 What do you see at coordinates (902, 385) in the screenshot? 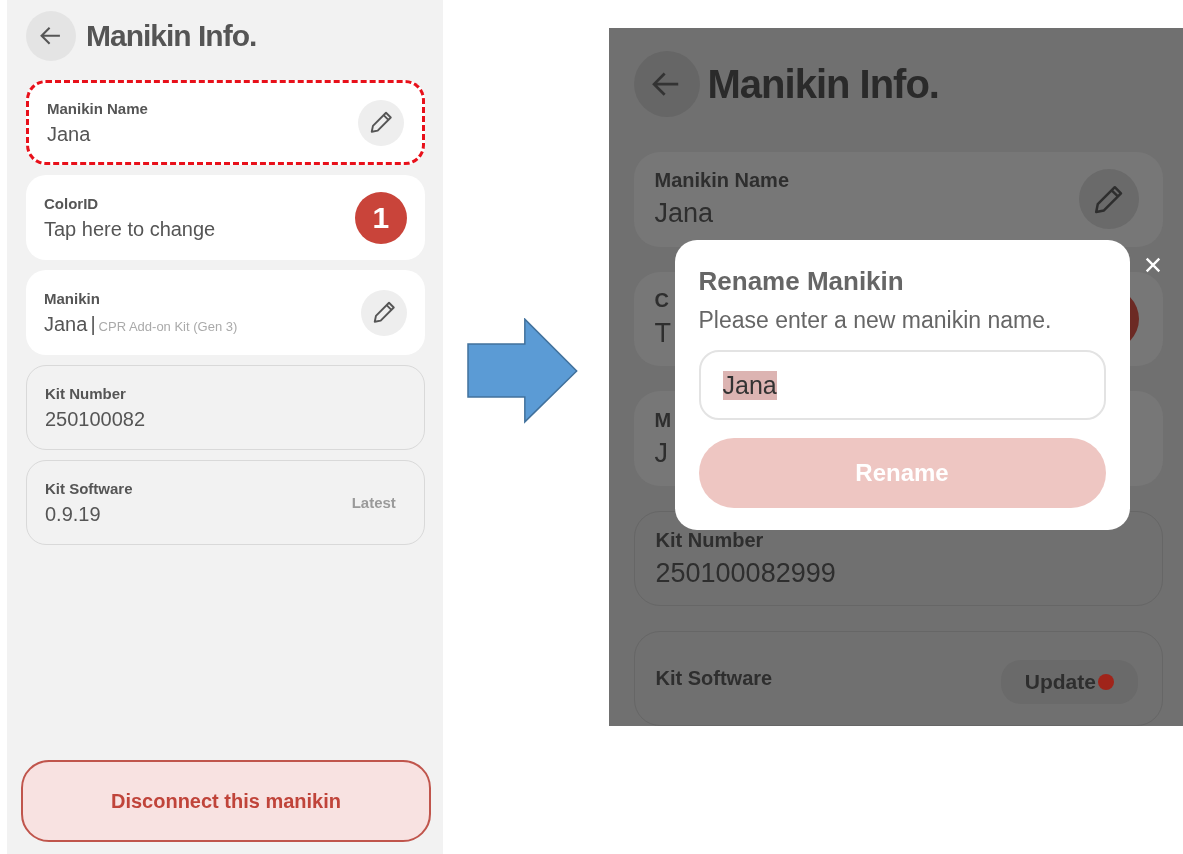
I see `name-input-field: Jana` at bounding box center [902, 385].